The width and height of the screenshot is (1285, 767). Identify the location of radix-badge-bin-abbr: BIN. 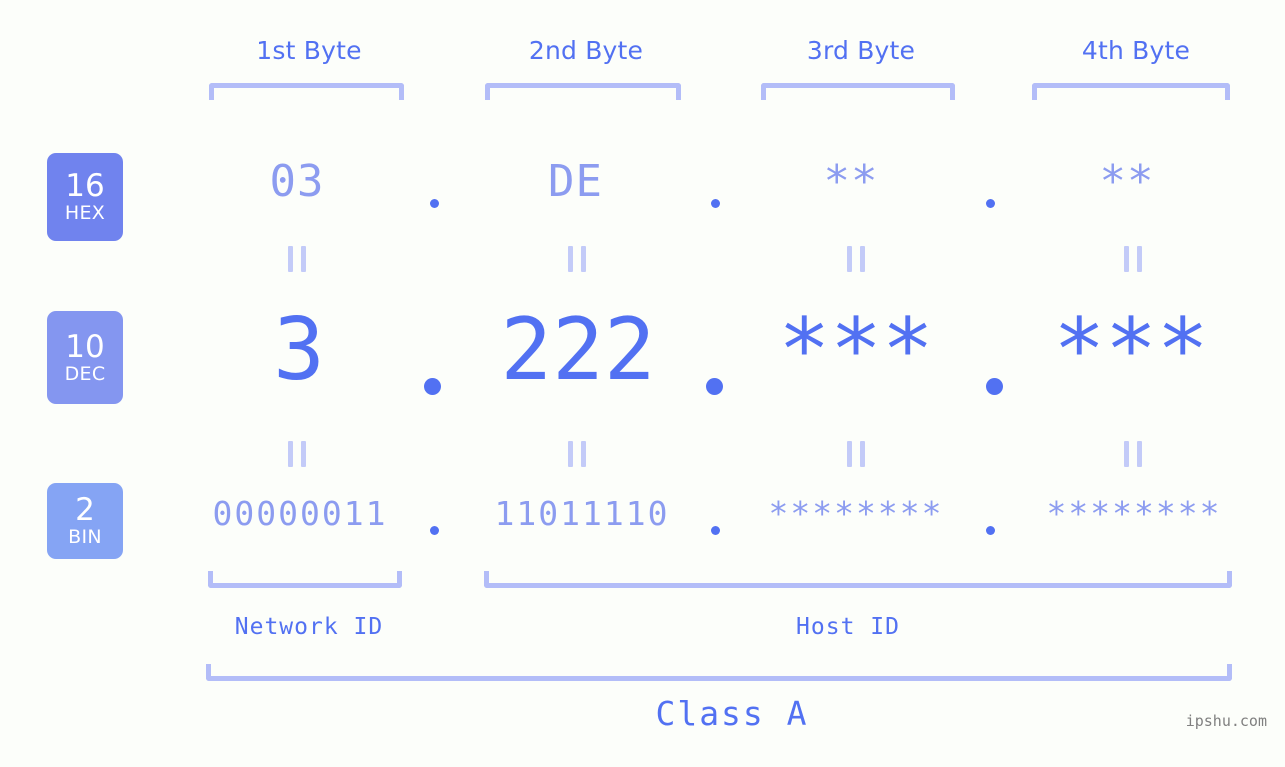
(85, 537).